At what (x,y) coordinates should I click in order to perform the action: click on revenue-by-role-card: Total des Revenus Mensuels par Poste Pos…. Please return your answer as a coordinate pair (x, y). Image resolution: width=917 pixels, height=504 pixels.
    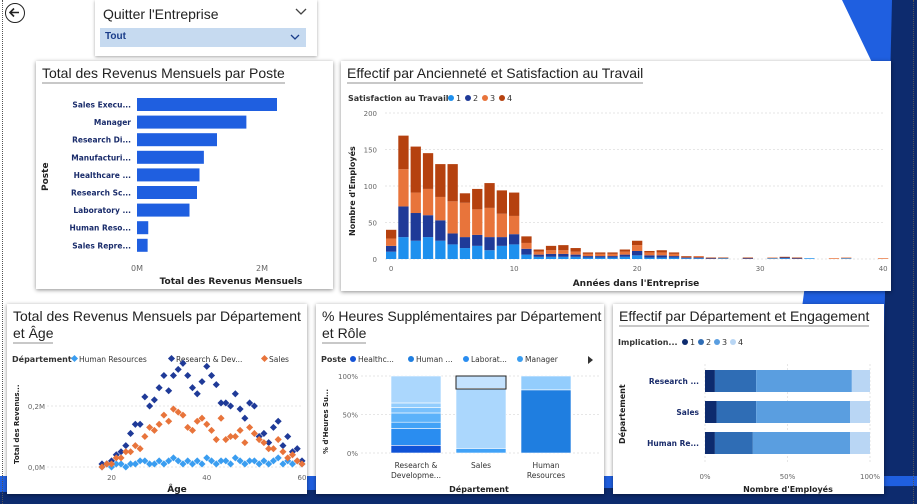
    Looking at the image, I should click on (184, 175).